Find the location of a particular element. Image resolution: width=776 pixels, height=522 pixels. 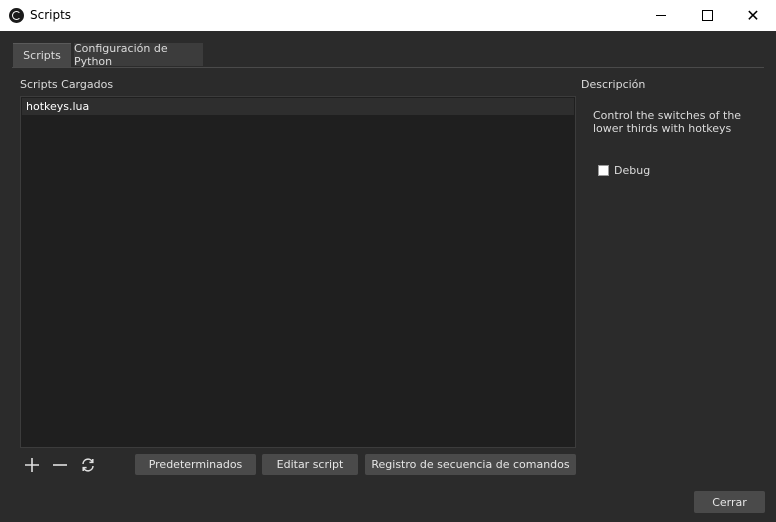

title-bar: Scripts ✕ is located at coordinates (388, 15).